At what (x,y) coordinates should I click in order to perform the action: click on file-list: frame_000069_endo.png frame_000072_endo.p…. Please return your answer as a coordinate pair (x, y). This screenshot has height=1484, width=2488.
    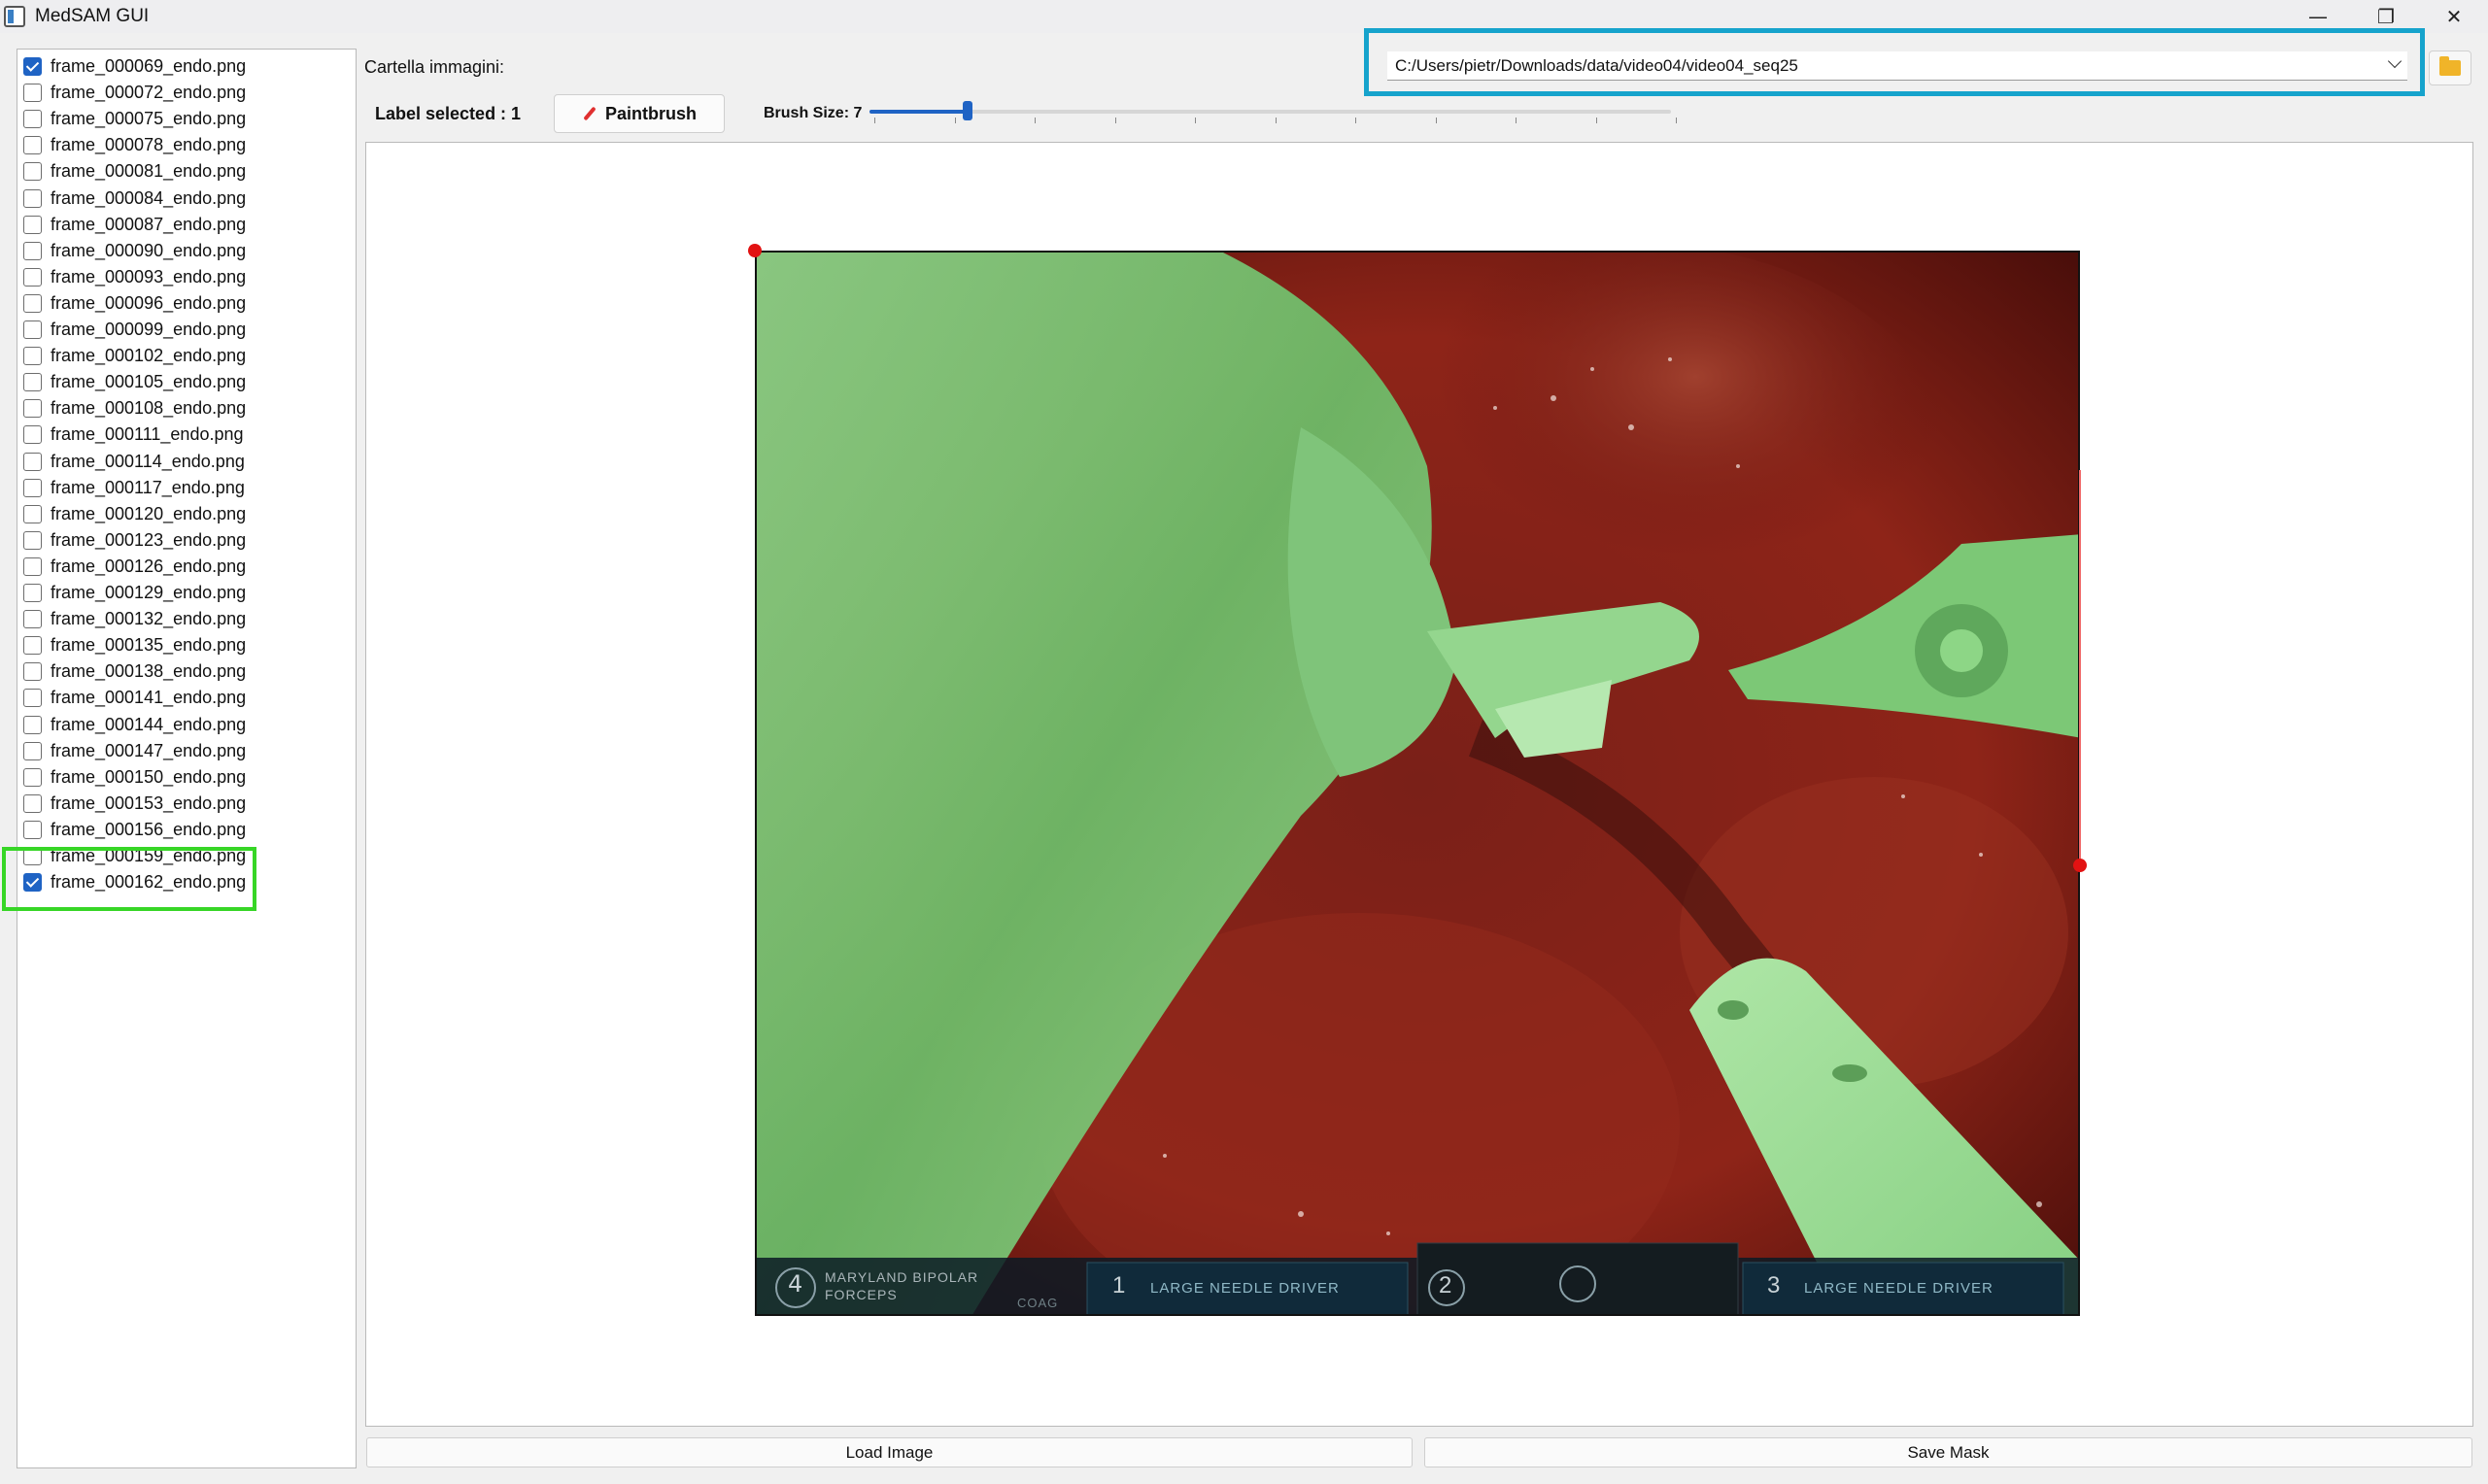
    Looking at the image, I should click on (187, 758).